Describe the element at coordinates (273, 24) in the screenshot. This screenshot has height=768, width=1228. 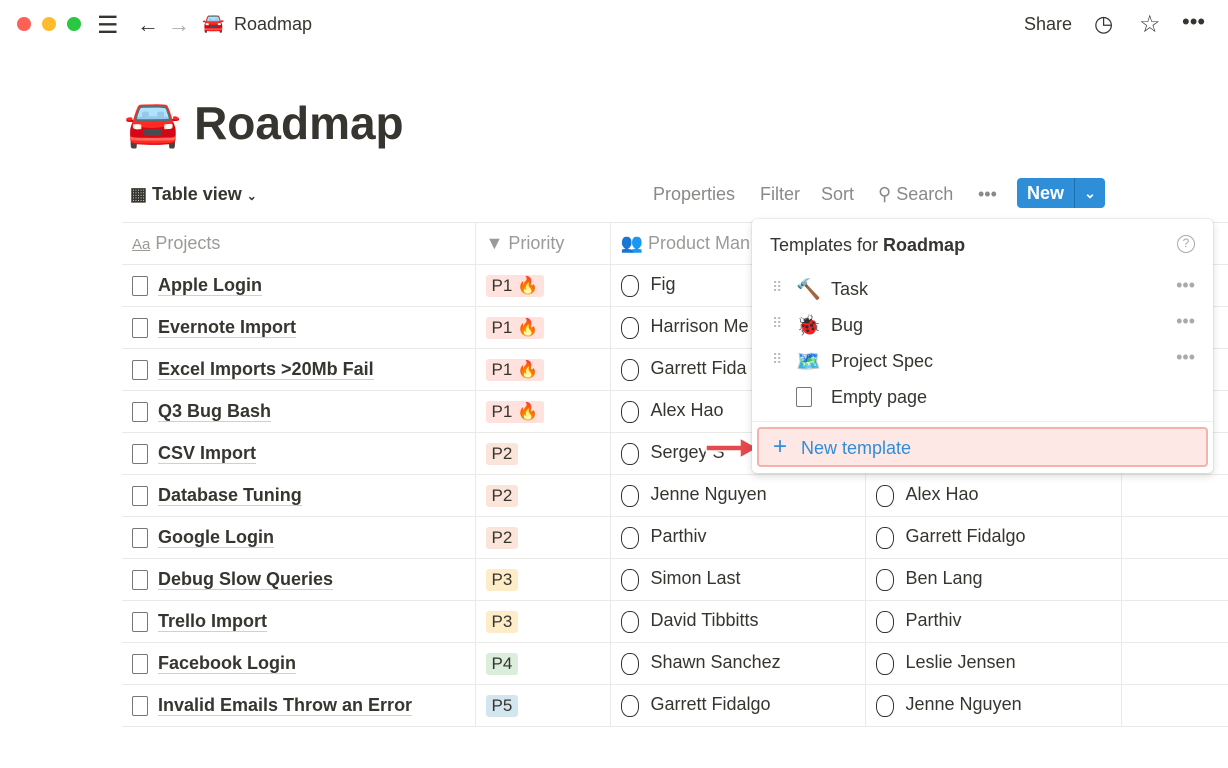
I see `breadcrumb: Roadmap` at that location.